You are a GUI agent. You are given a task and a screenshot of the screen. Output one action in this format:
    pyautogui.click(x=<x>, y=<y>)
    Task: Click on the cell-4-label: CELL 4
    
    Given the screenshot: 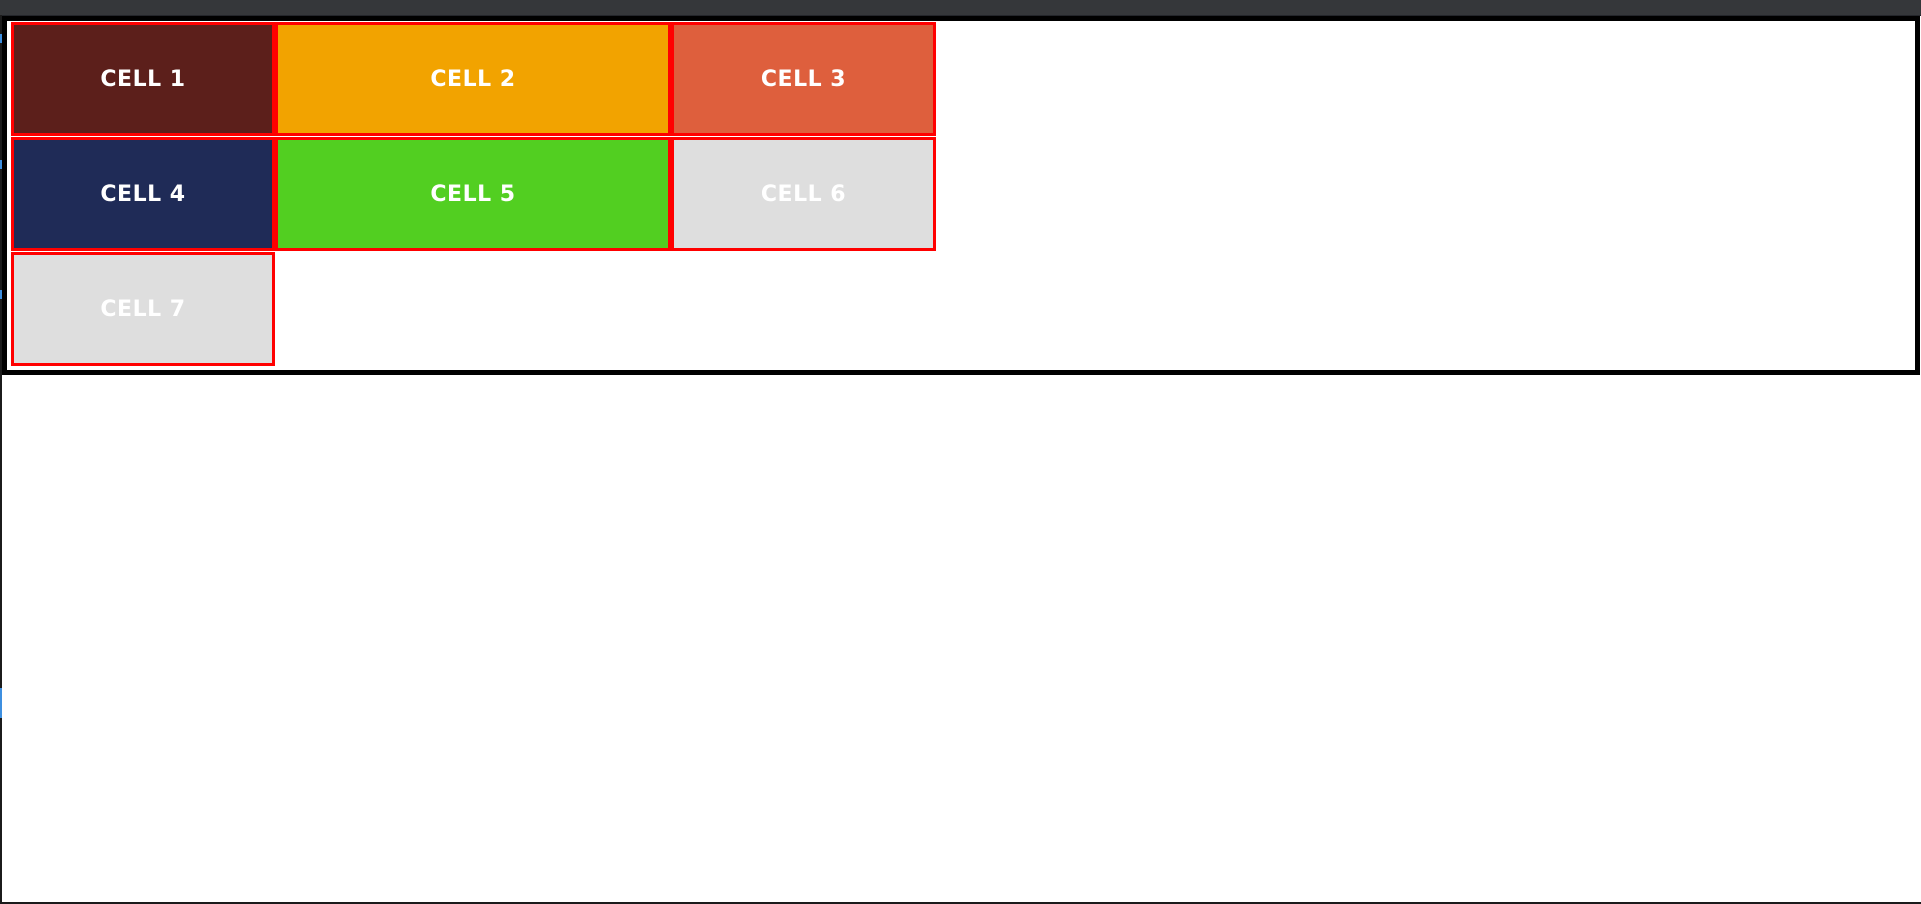 What is the action you would take?
    pyautogui.click(x=143, y=194)
    